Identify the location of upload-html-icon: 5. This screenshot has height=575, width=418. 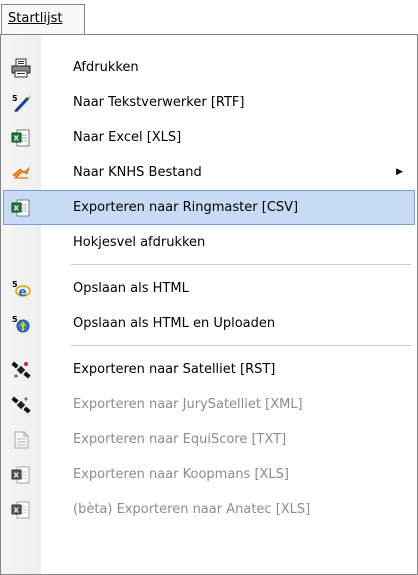
(21, 324).